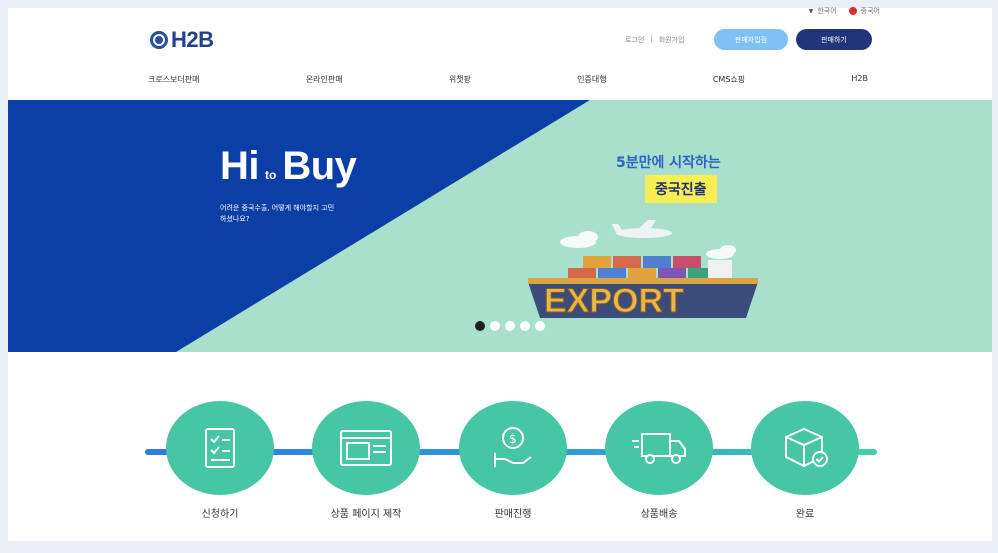 The image size is (998, 553). I want to click on process-step-sales: $ 판매진행, so click(513, 460).